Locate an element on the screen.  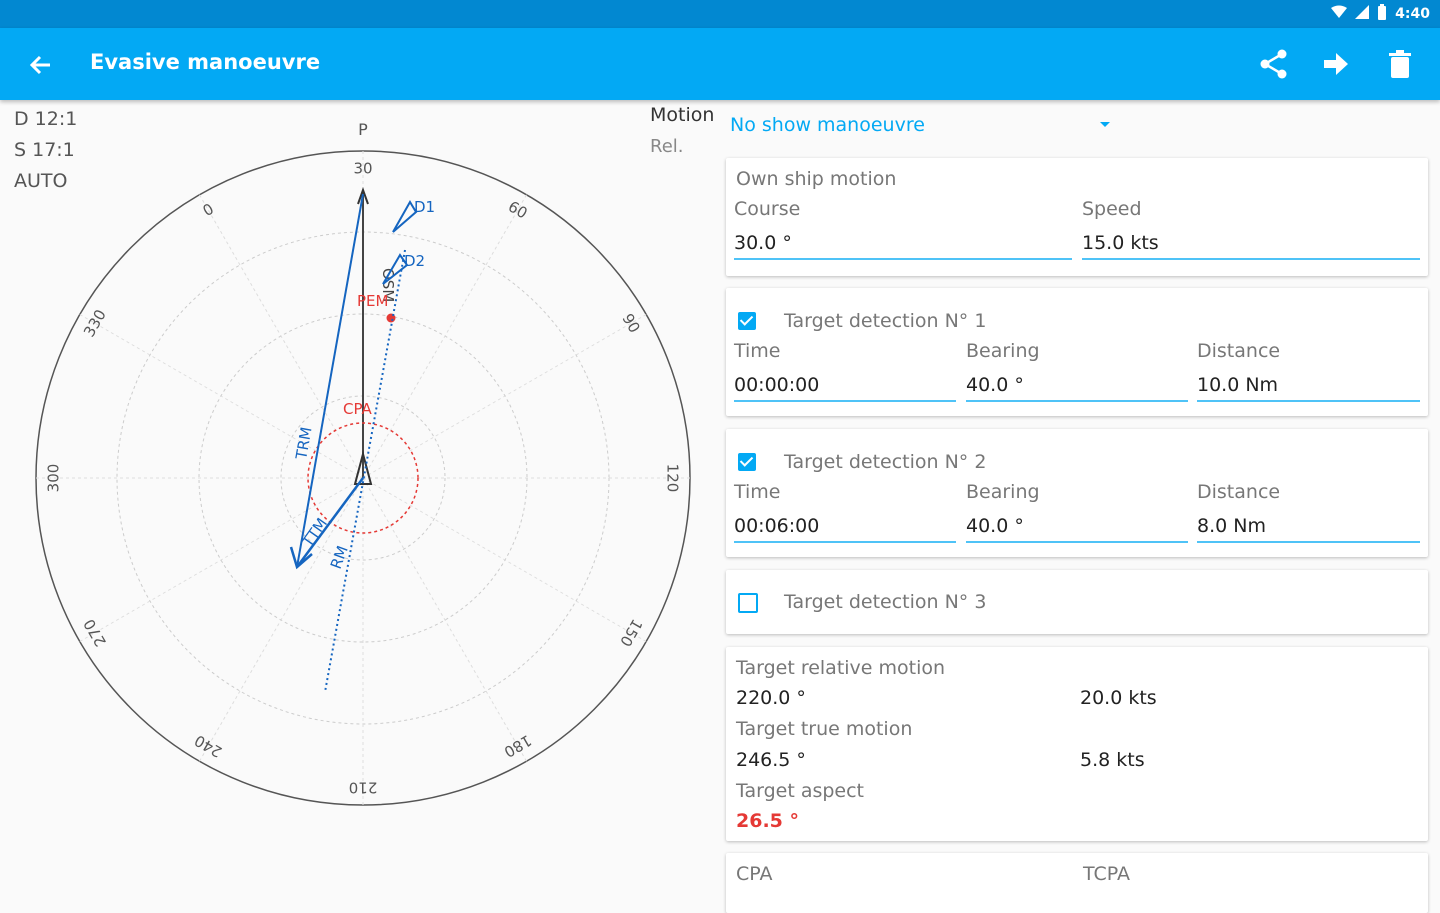
aspect-label: Target aspect is located at coordinates (800, 791).